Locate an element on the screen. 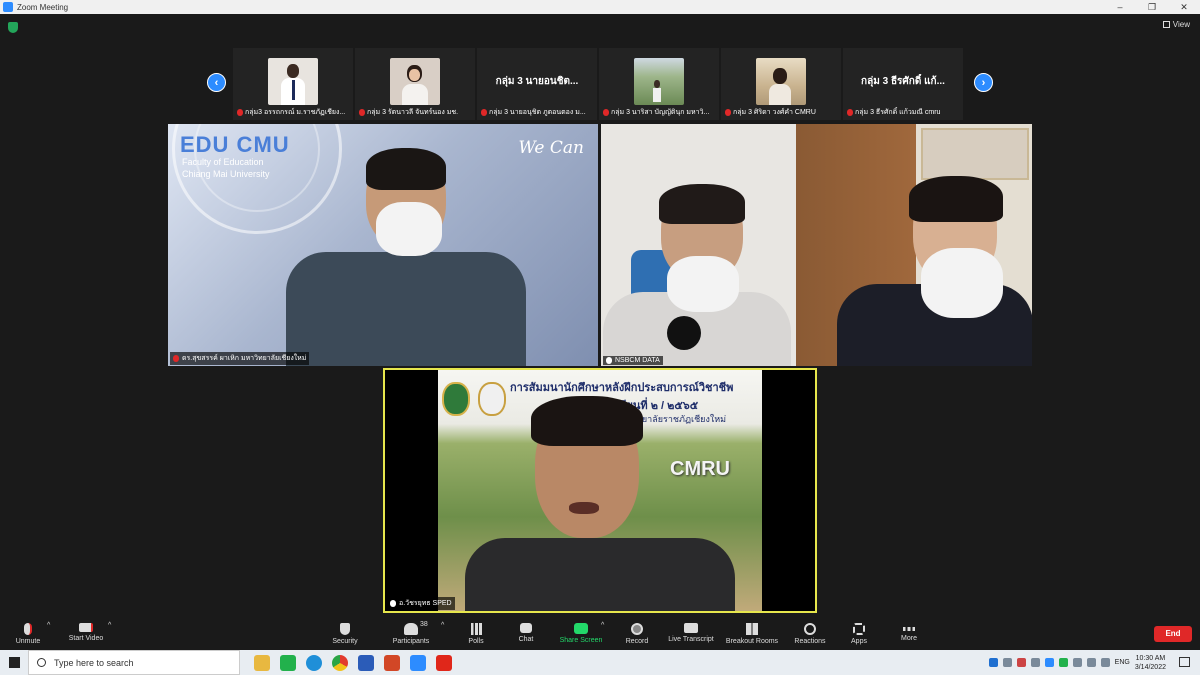 The image size is (1200, 675). speaker2-name: NSBCM DATA is located at coordinates (637, 360).